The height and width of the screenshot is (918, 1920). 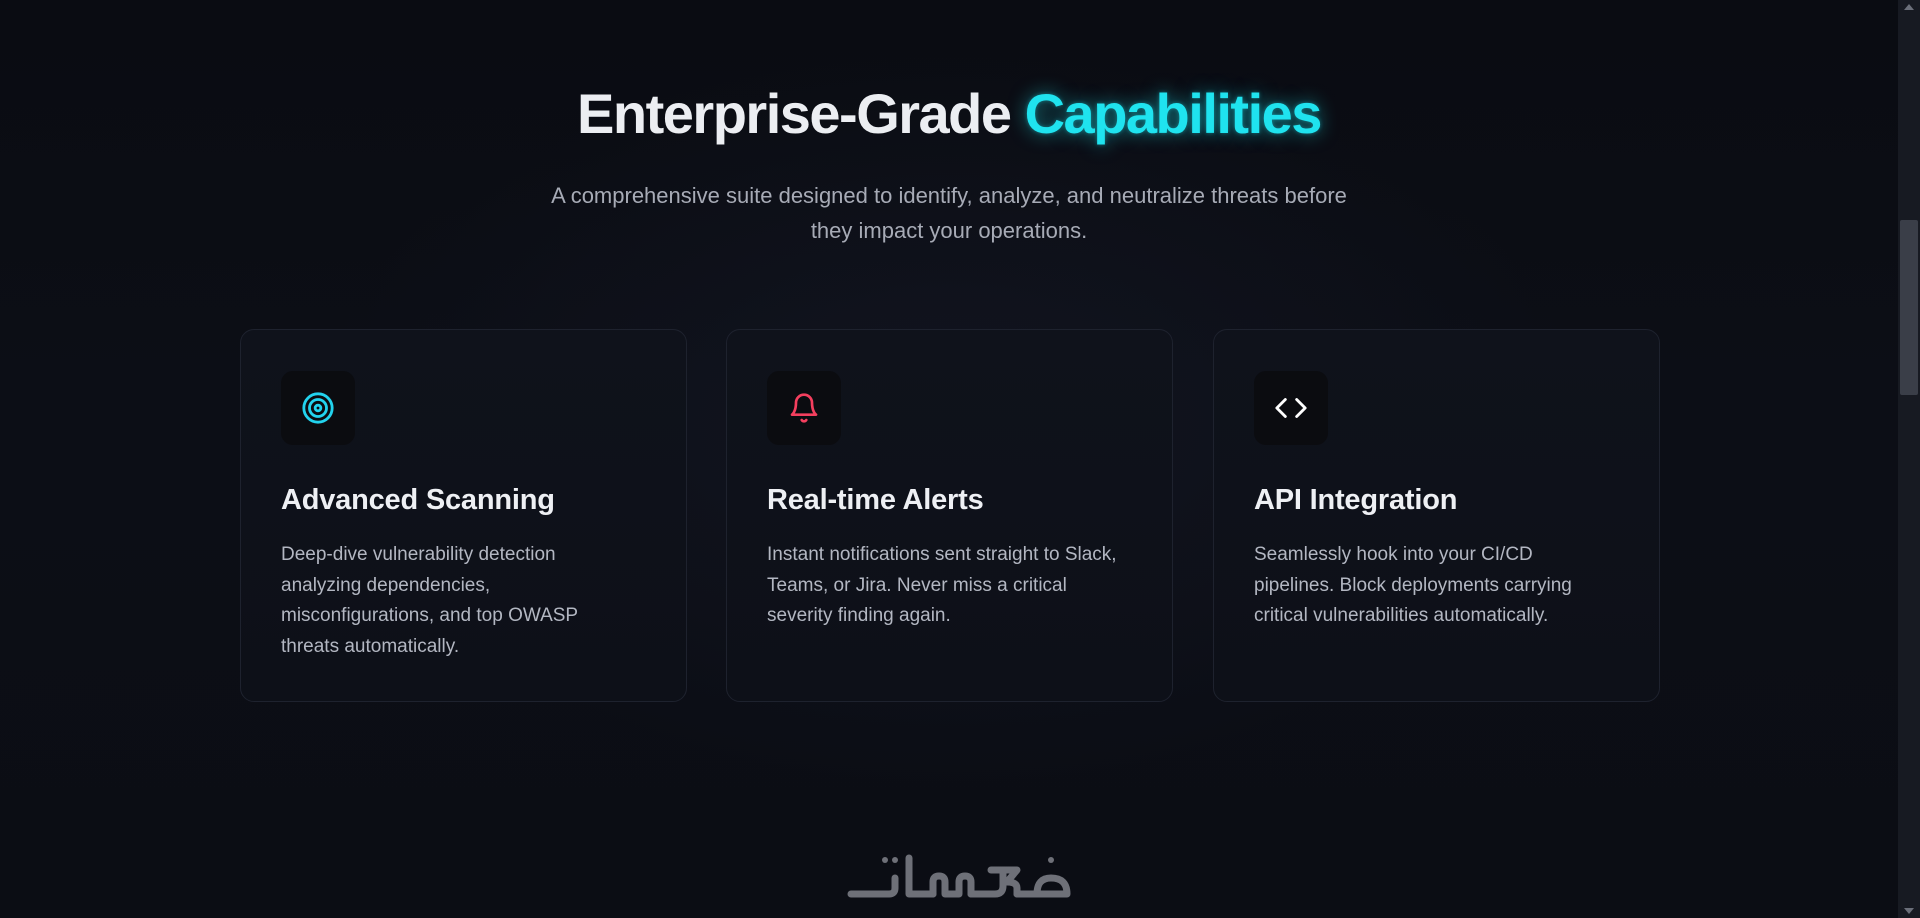 I want to click on bell-icon, so click(x=804, y=408).